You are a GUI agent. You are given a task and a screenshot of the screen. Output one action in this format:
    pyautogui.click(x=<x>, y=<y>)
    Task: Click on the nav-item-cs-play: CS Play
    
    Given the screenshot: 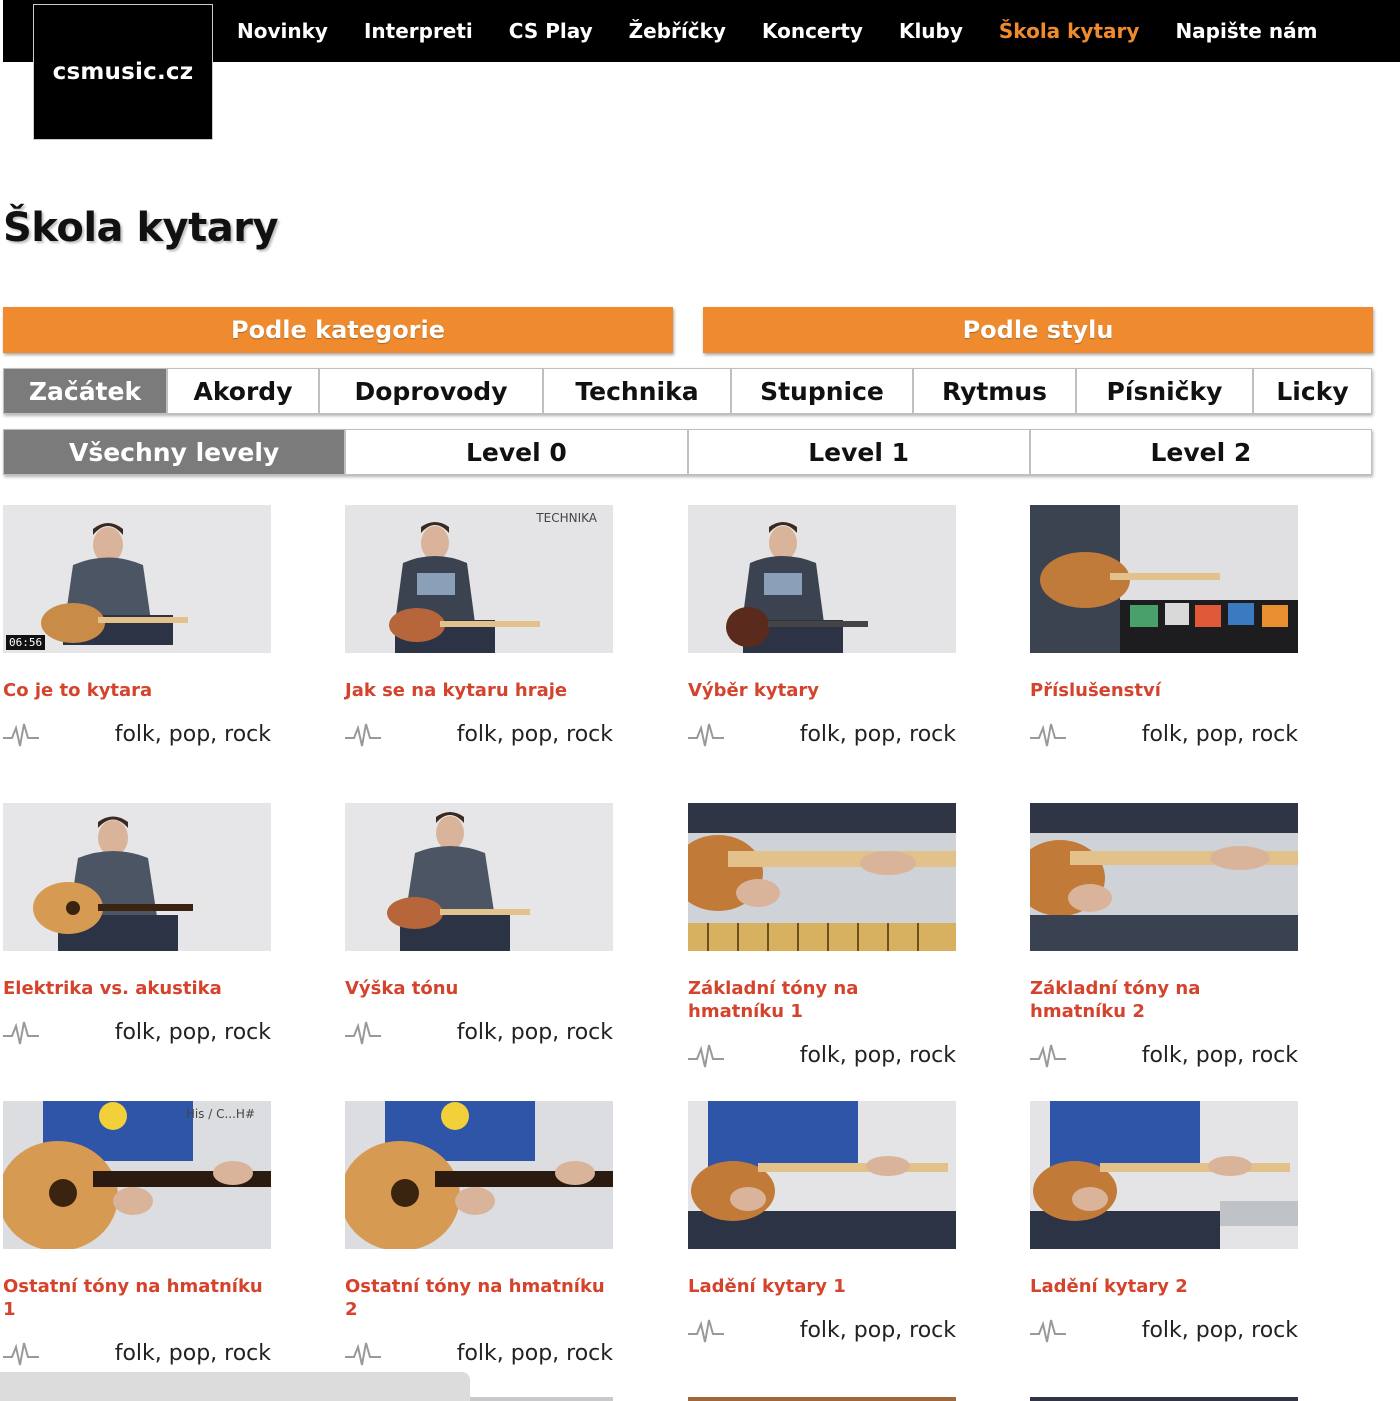 What is the action you would take?
    pyautogui.click(x=551, y=31)
    